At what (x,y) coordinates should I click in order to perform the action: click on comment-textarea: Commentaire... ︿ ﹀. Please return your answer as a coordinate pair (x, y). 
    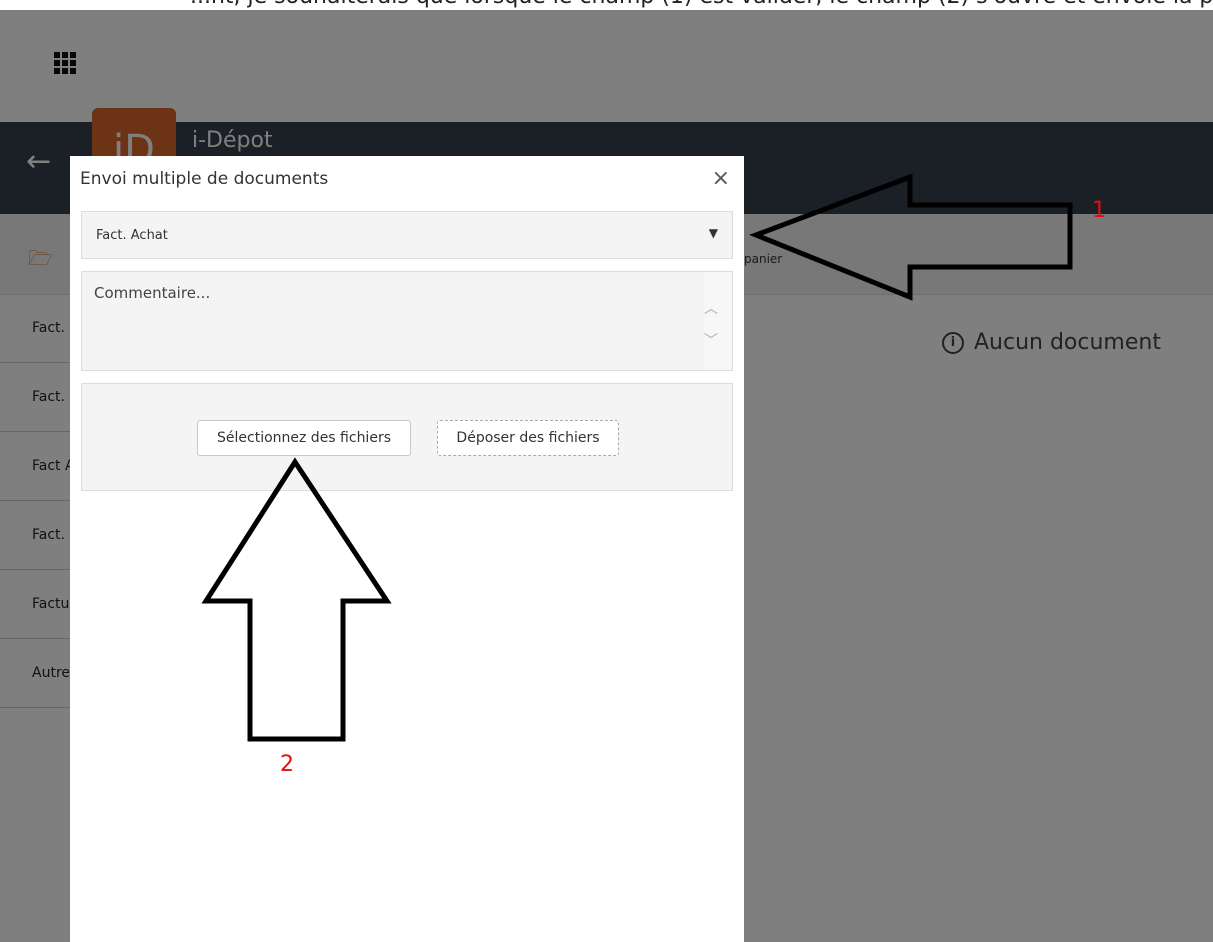
    Looking at the image, I should click on (407, 321).